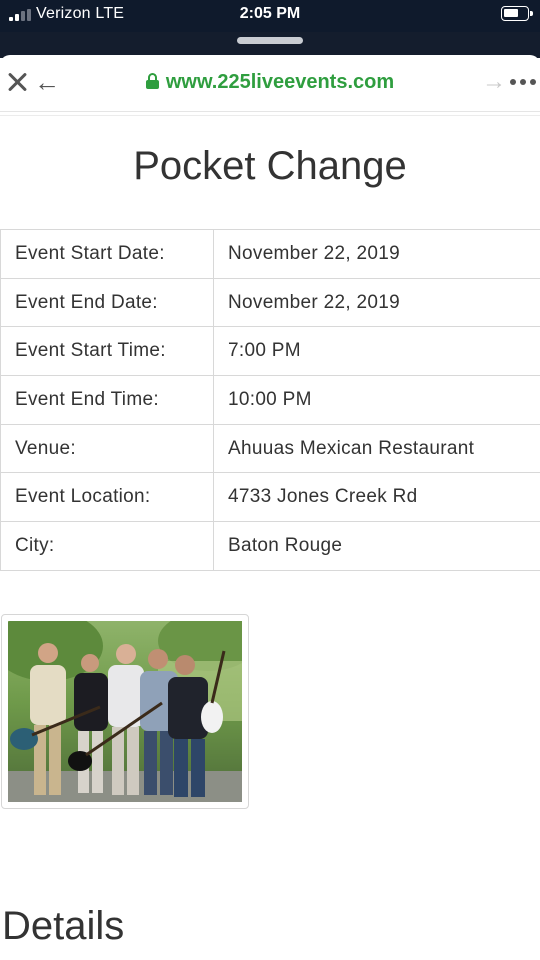 This screenshot has width=540, height=960. What do you see at coordinates (517, 13) in the screenshot?
I see `battery-icon` at bounding box center [517, 13].